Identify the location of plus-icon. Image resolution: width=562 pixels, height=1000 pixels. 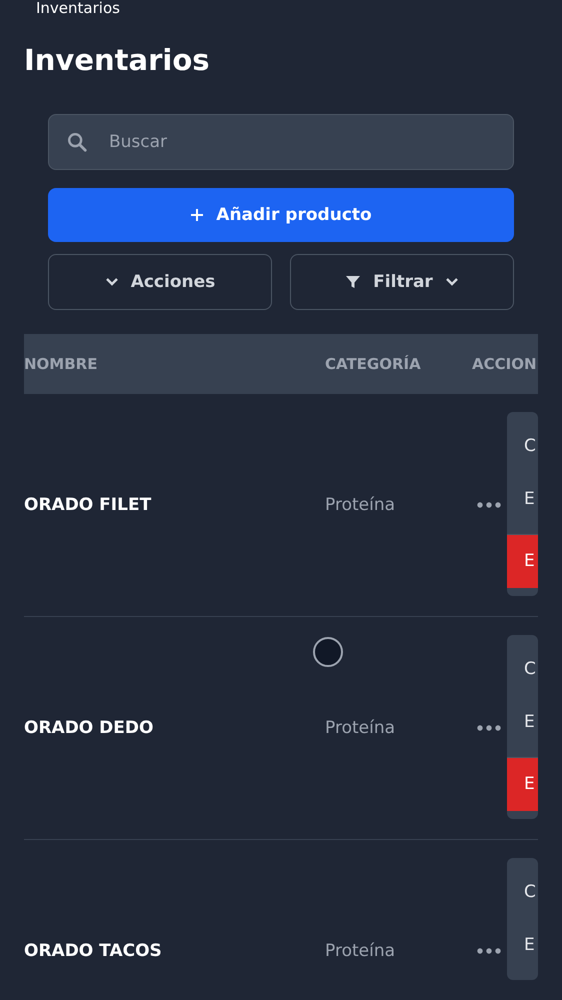
(197, 215).